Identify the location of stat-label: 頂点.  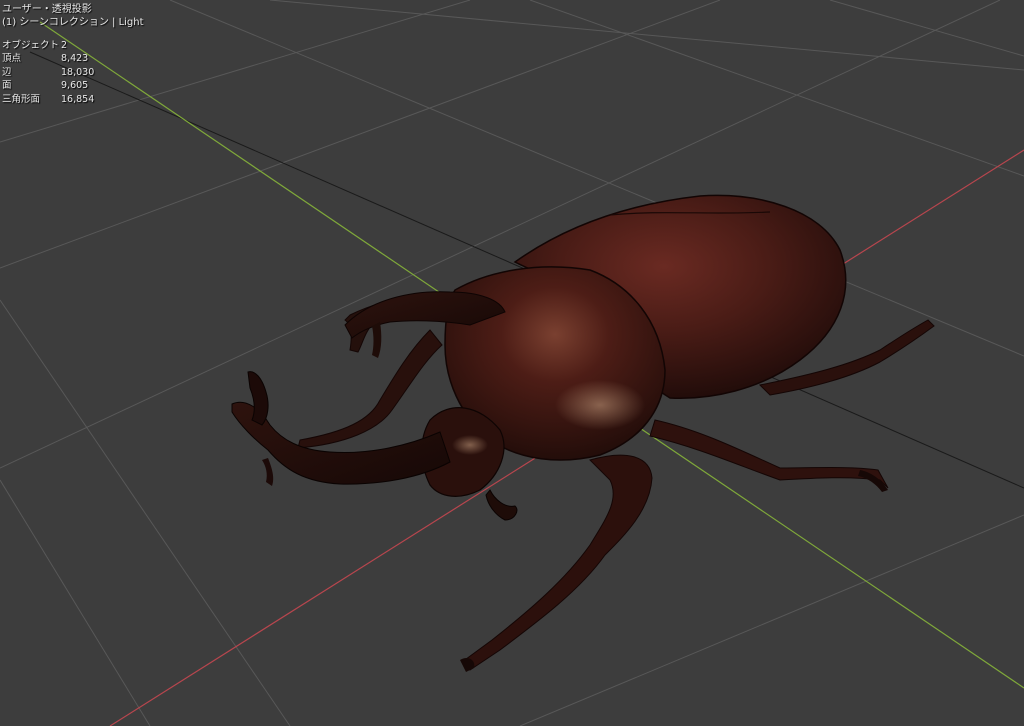
(12, 59).